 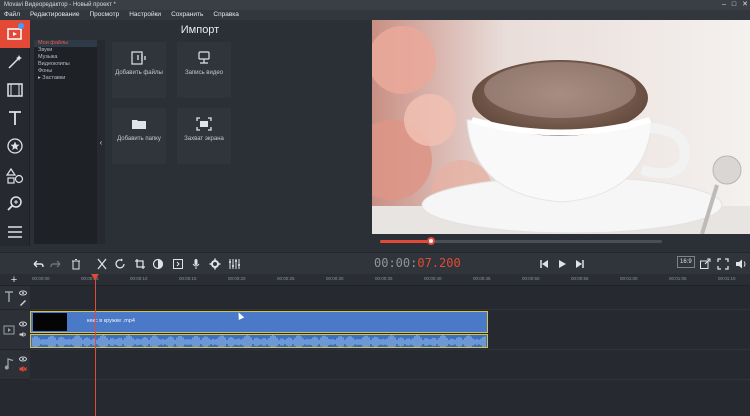 I want to click on category-sounds: Звуки, so click(x=66, y=50).